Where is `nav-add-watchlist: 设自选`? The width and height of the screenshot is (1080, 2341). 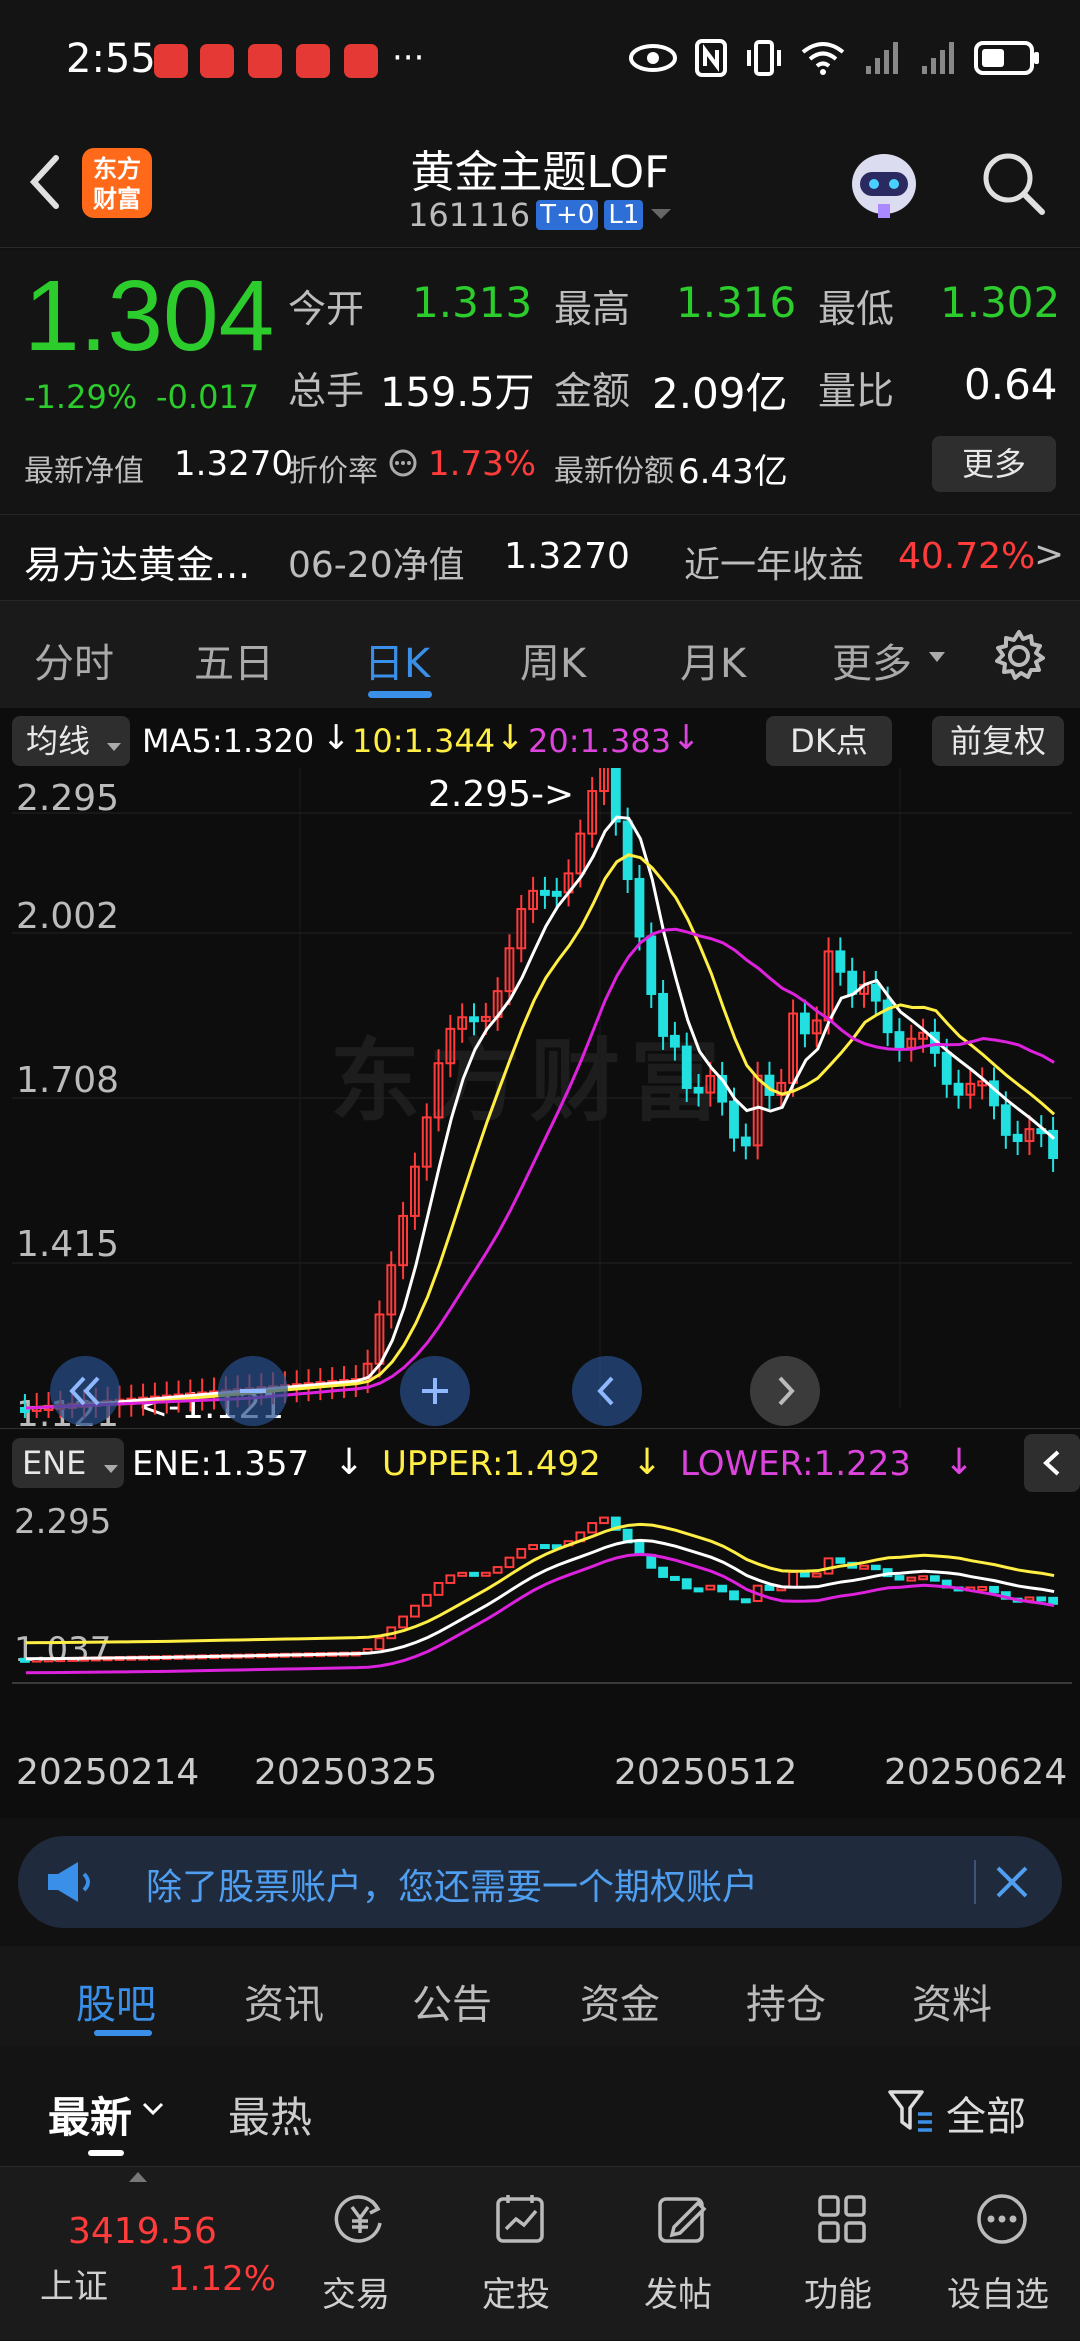 nav-add-watchlist: 设自选 is located at coordinates (998, 2254).